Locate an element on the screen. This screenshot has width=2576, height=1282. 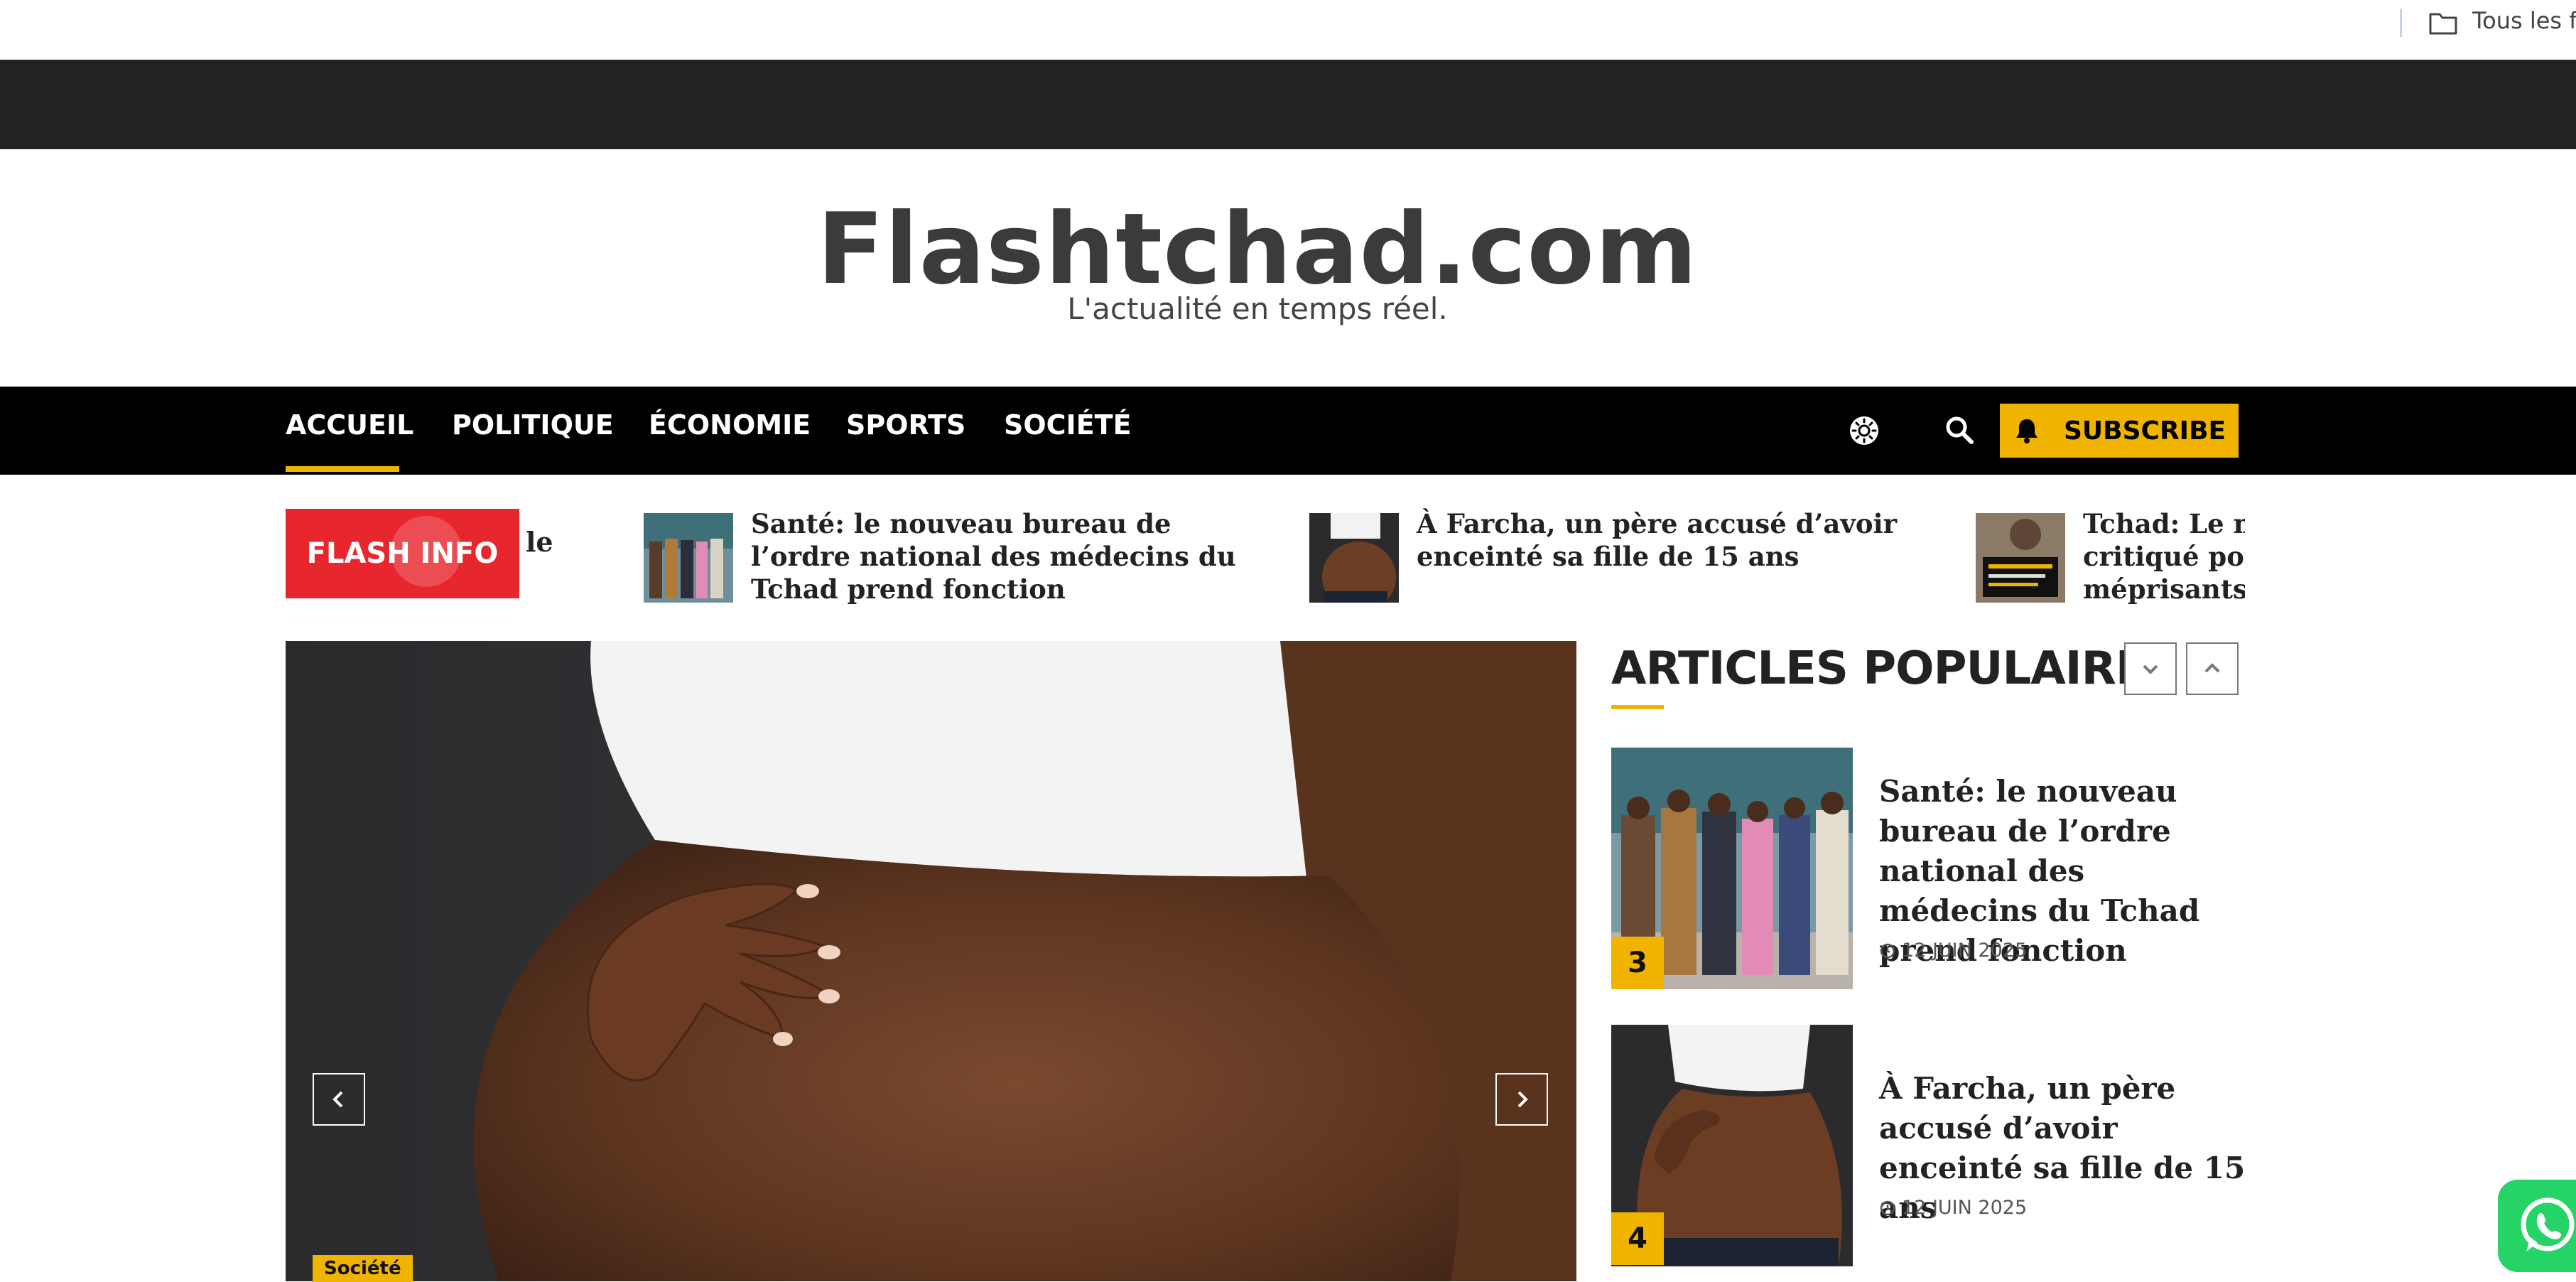
nav-active-indicator is located at coordinates (342, 469).